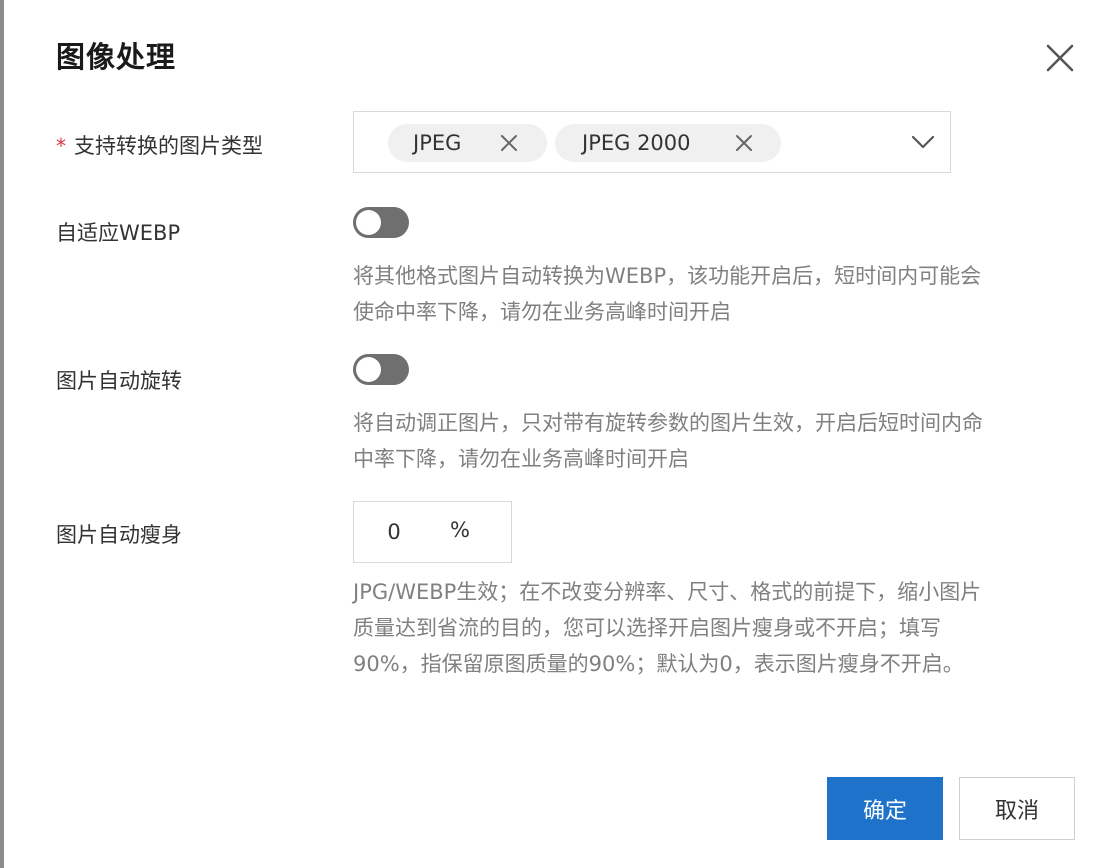  What do you see at coordinates (168, 146) in the screenshot?
I see `image-types-label-text: 支持转换的图片类型` at bounding box center [168, 146].